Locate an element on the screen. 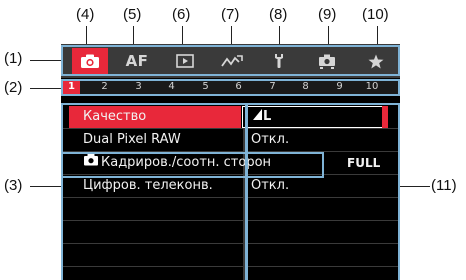 This screenshot has width=466, height=280. highlight-tab-bar is located at coordinates (230, 60).